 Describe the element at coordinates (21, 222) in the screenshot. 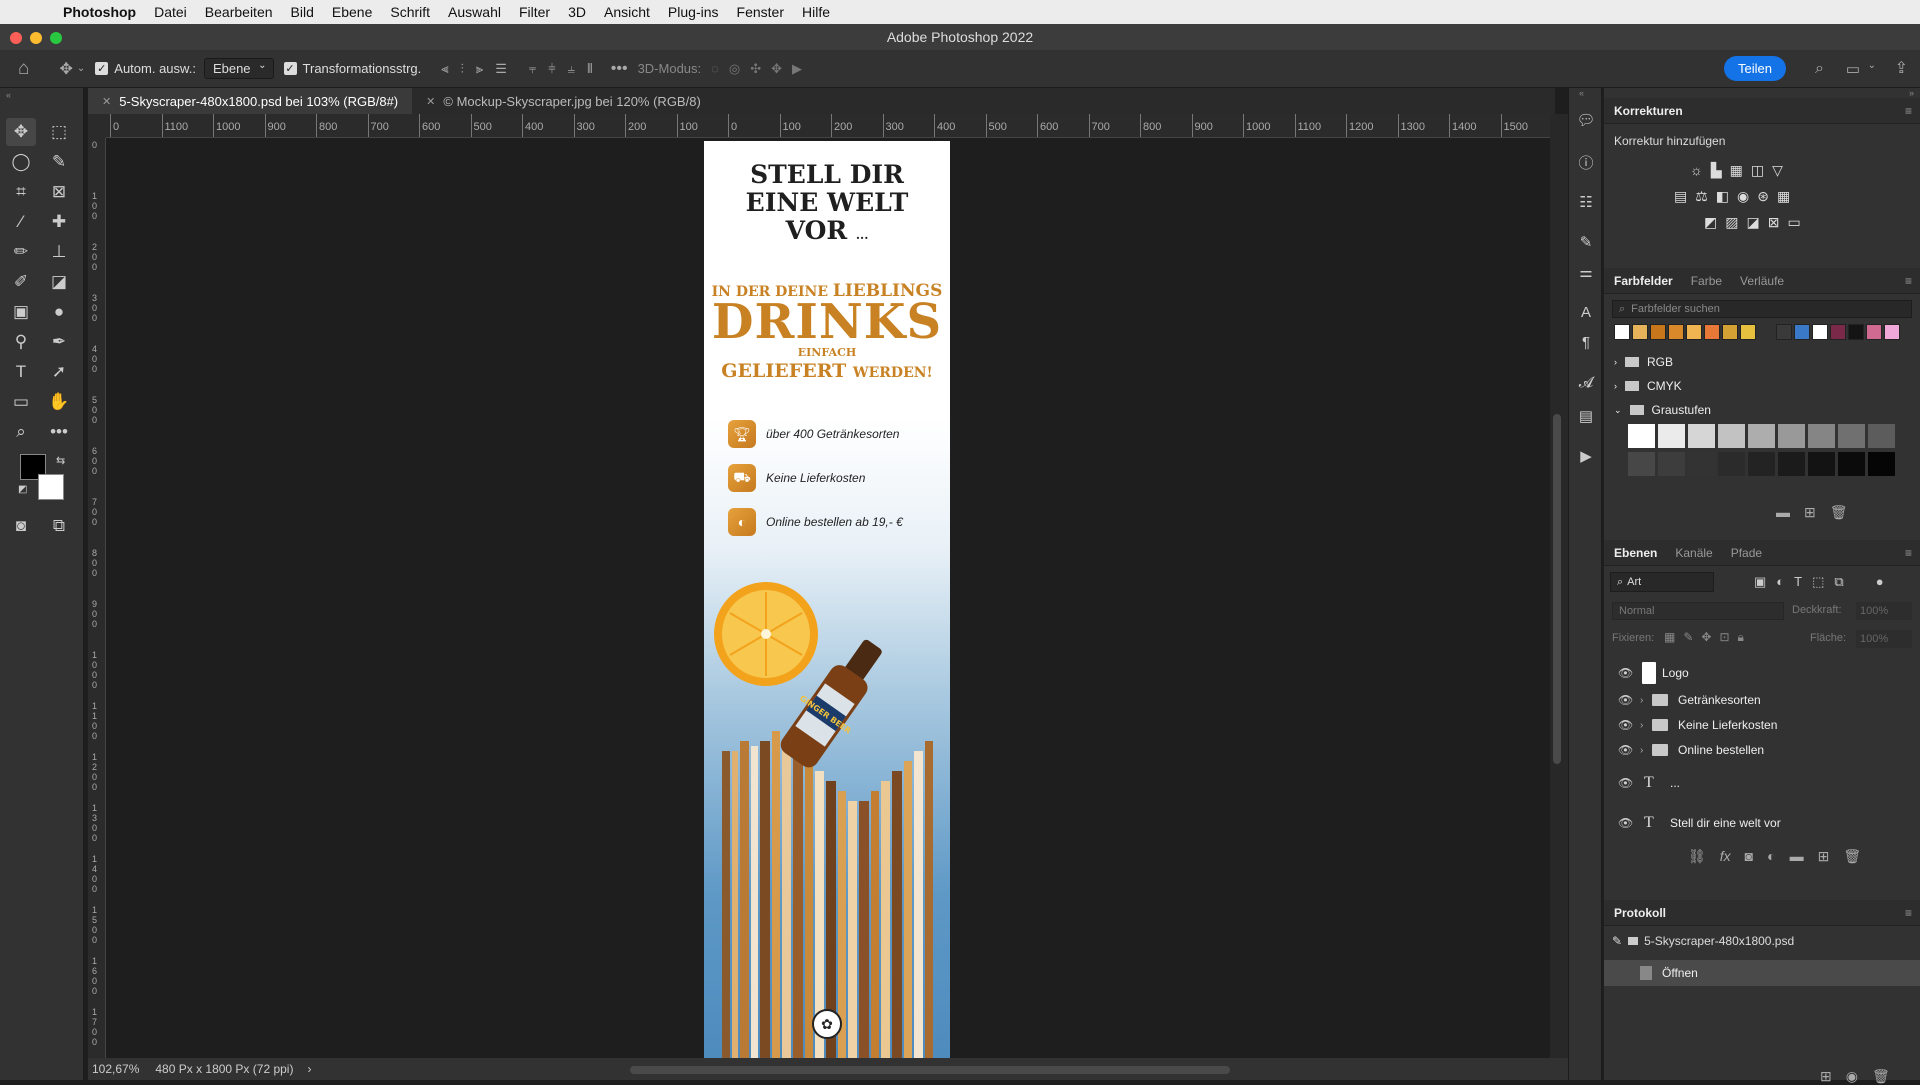

I see `eyedropper-tool-icon: ⁄` at that location.